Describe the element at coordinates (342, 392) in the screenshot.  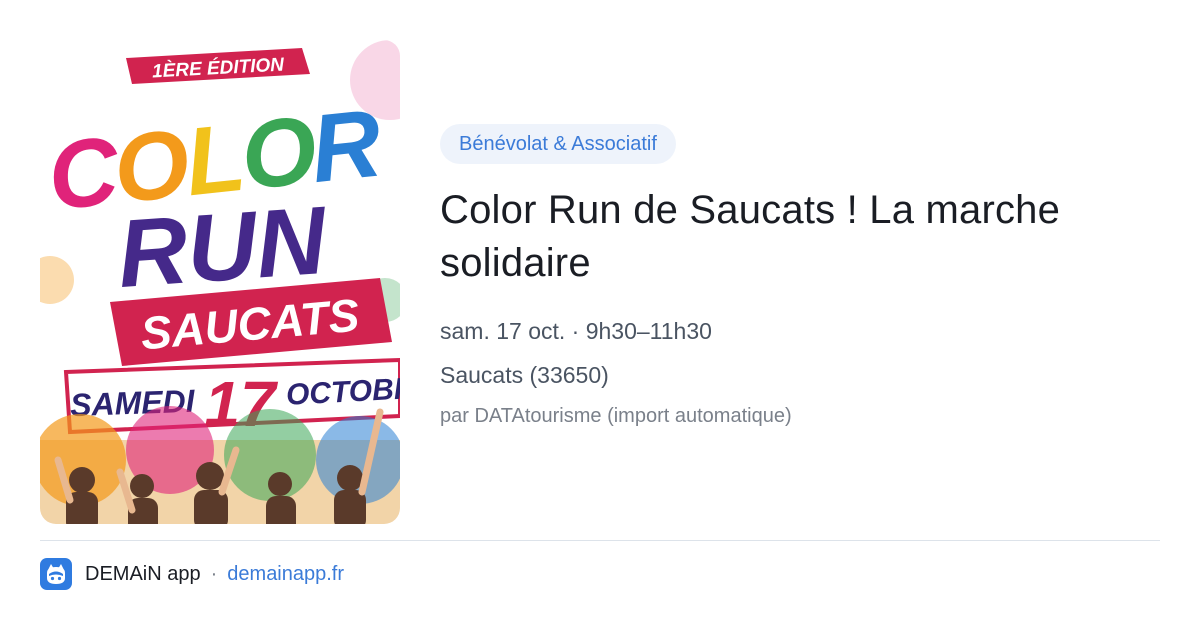
I see `month-text: OCTOBR` at that location.